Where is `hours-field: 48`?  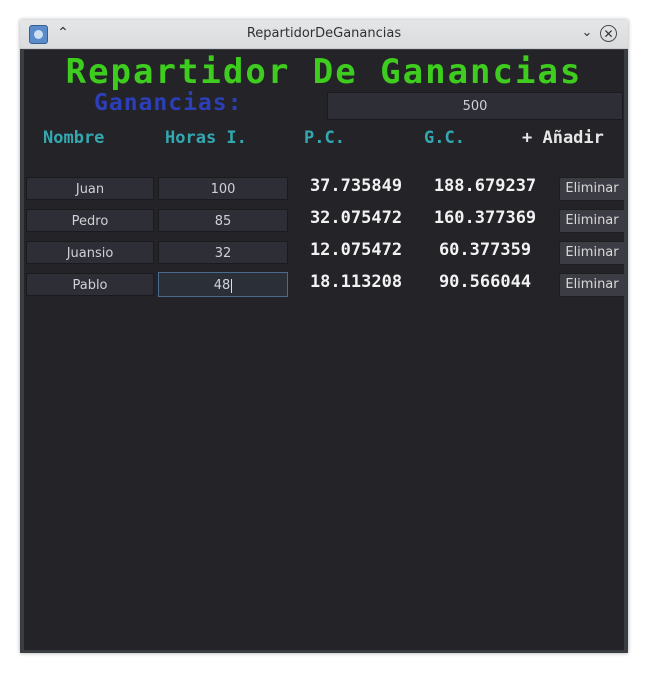
hours-field: 48 is located at coordinates (223, 284).